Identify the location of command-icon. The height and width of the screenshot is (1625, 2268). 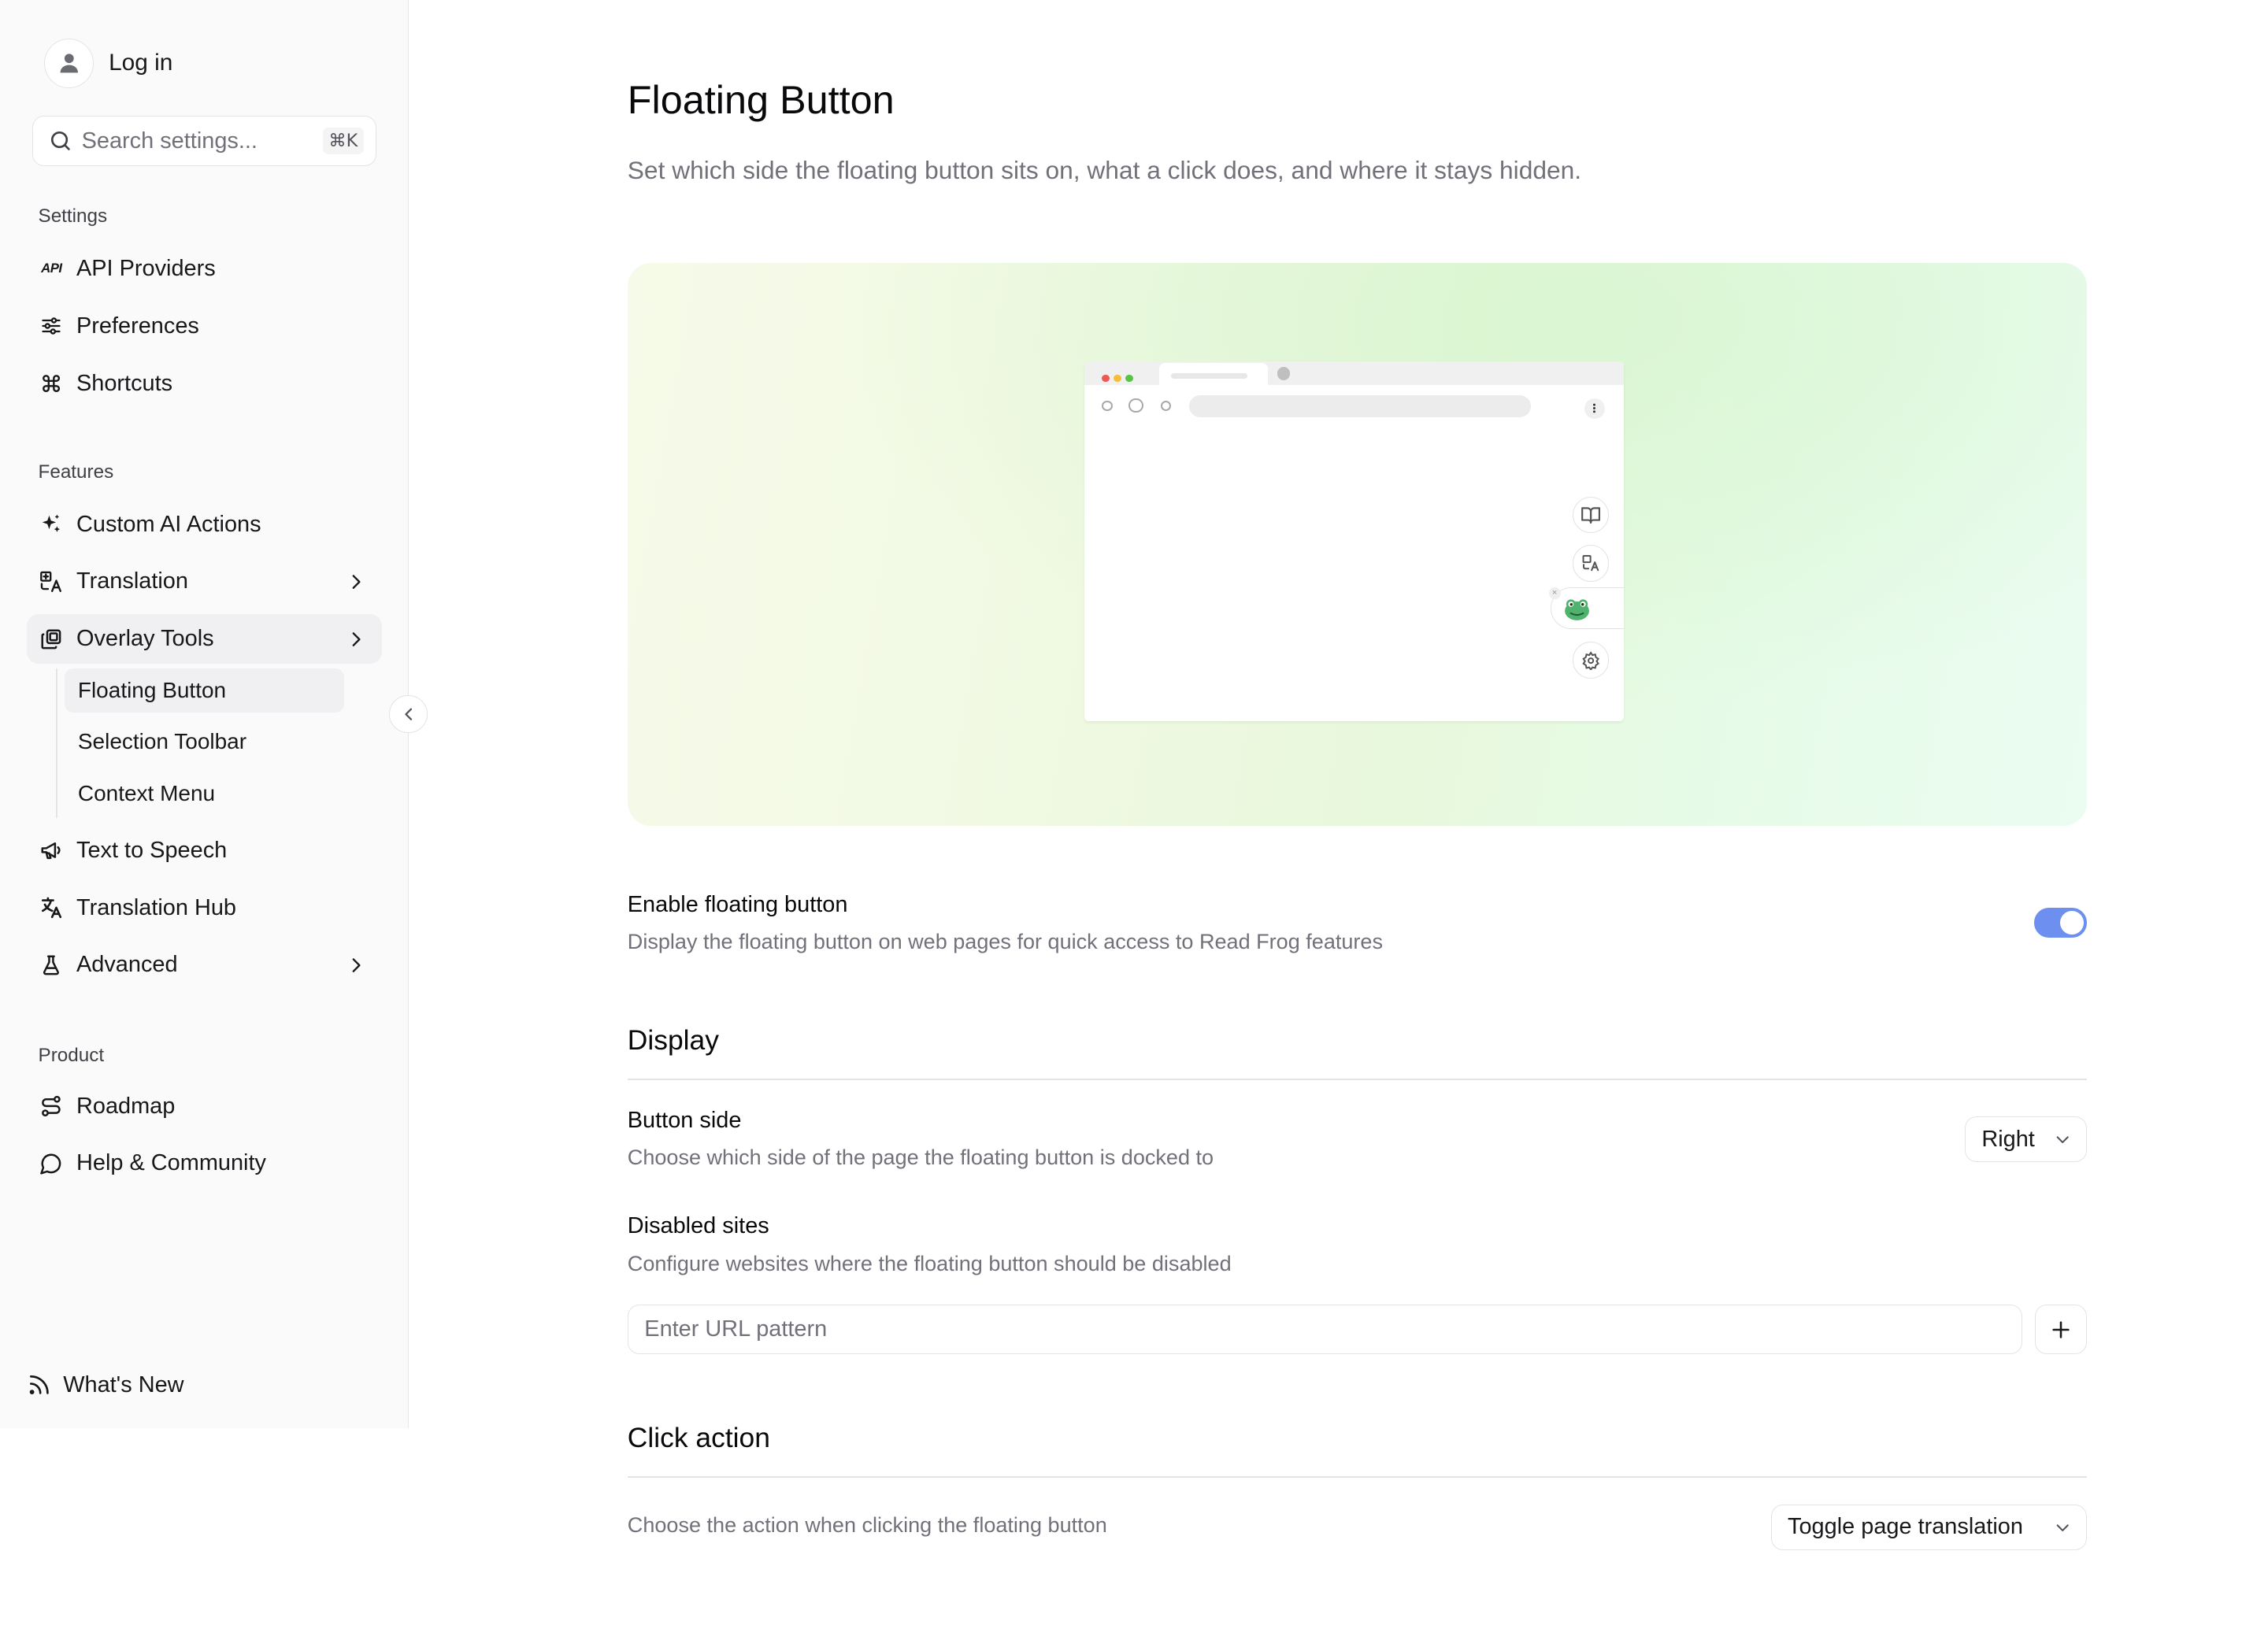
(52, 383).